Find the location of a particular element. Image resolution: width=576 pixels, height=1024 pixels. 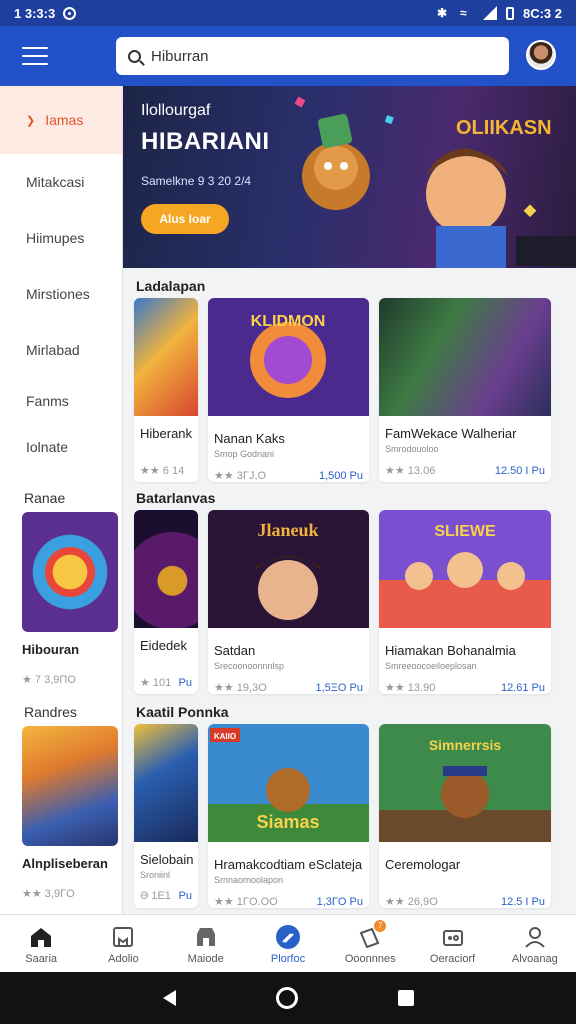

game-card: Simnerrsis Ceremologar ★★ 26,9Ο 12.5 I Pu is located at coordinates (465, 816).